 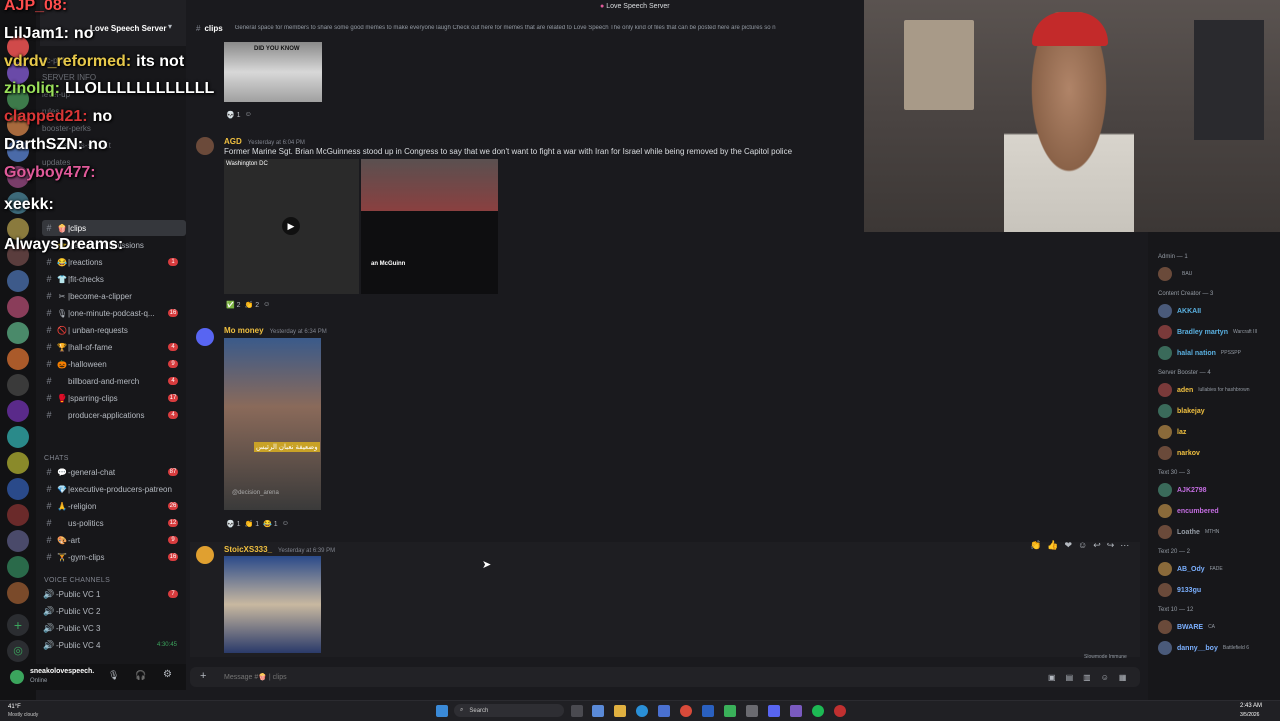 I want to click on member-item: AKKAII, so click(x=1179, y=311).